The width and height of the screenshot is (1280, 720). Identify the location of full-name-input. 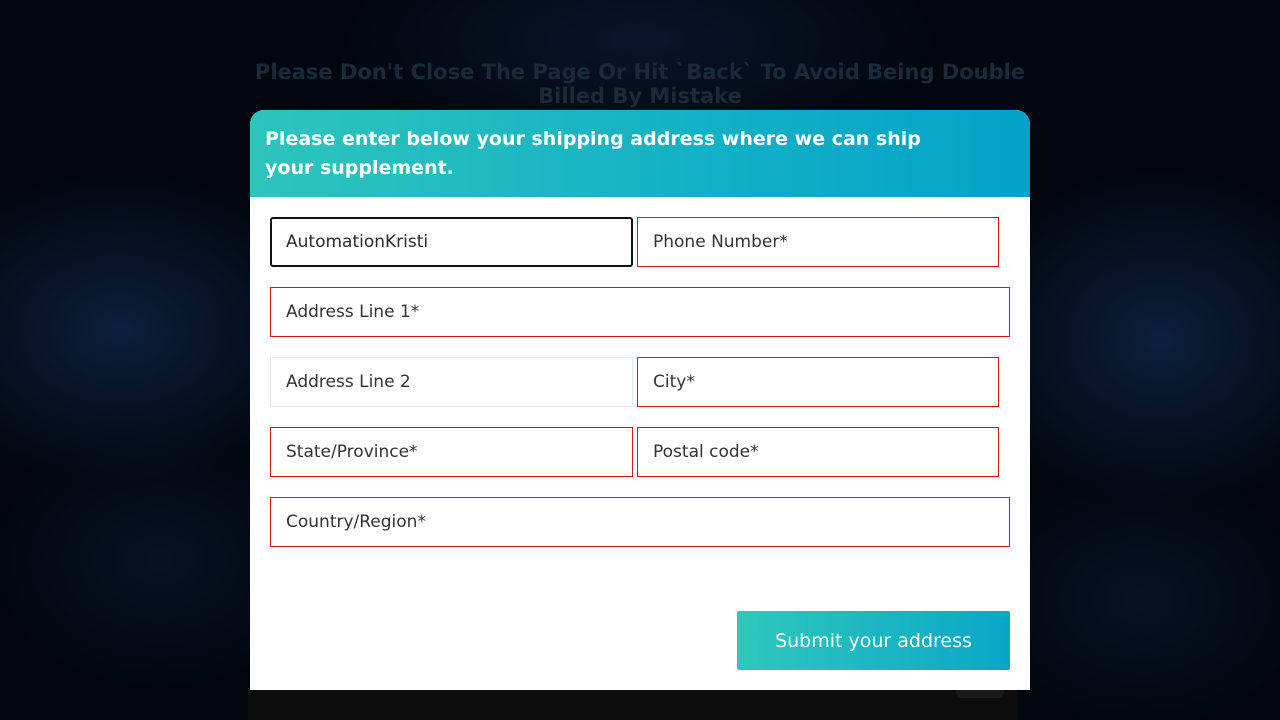
(451, 242).